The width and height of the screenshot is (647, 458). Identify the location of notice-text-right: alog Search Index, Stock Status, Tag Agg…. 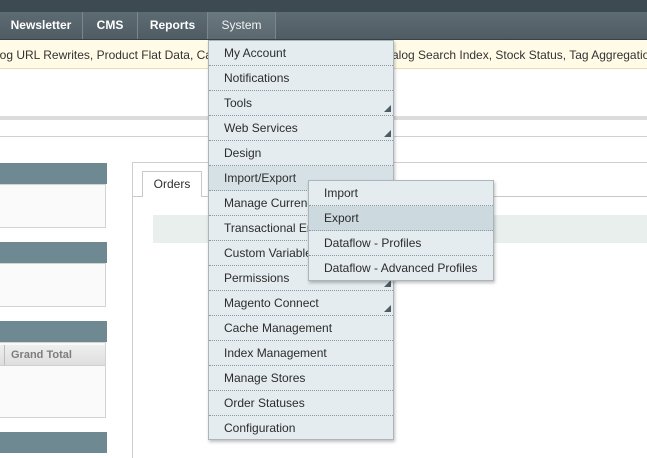
(519, 55).